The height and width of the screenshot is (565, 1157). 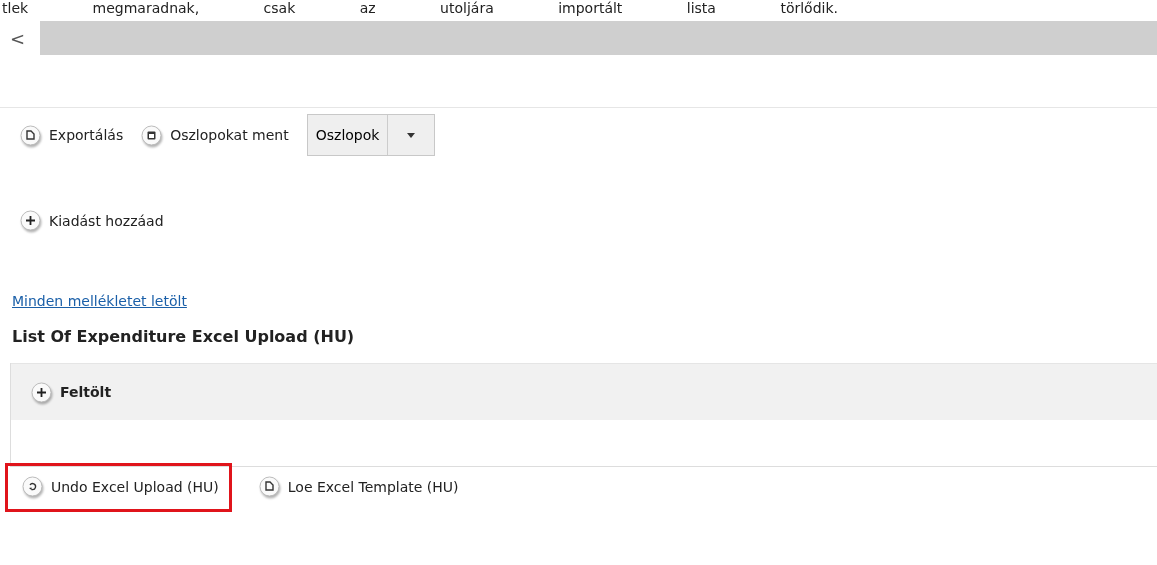 What do you see at coordinates (215, 135) in the screenshot?
I see `save-columns-button: Oszlopokat ment` at bounding box center [215, 135].